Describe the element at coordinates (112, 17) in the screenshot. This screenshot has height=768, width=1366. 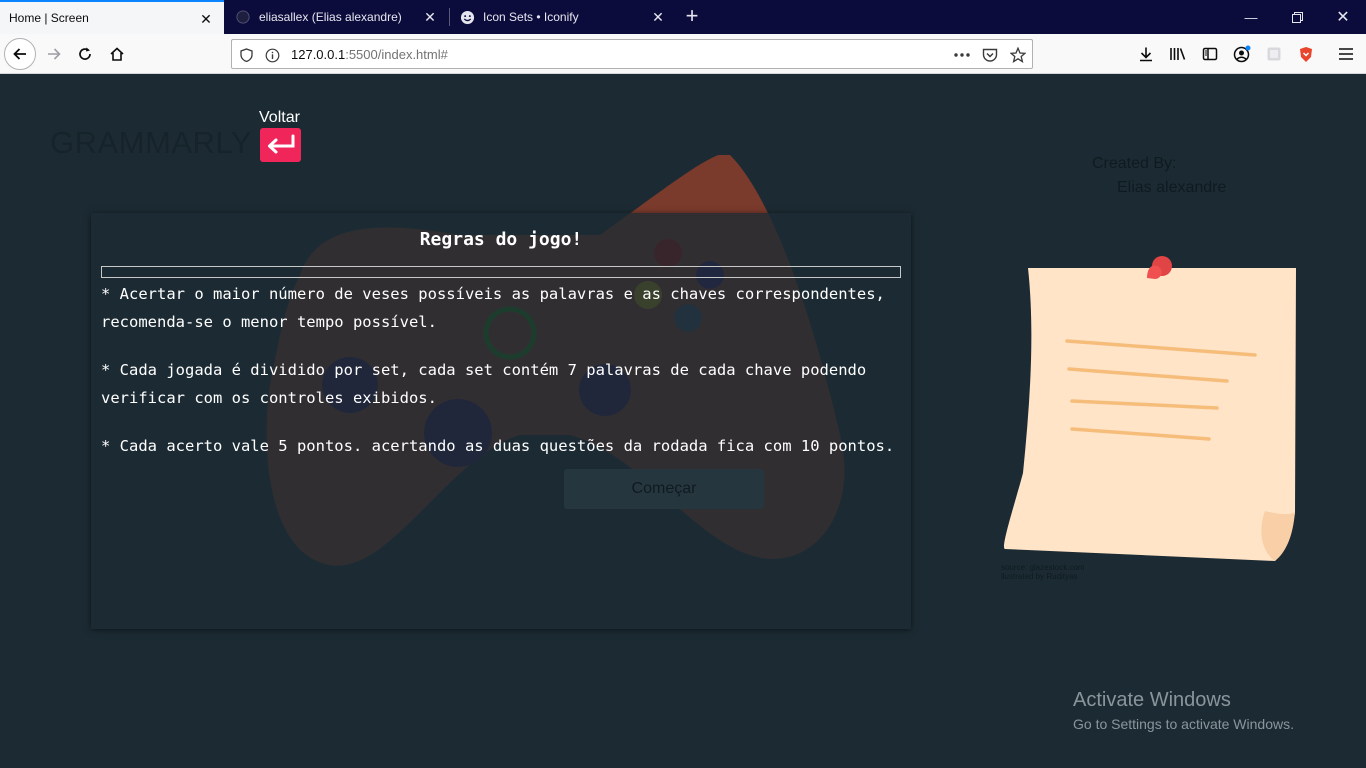
I see `tab-home-screen: Home | Screen ✕` at that location.